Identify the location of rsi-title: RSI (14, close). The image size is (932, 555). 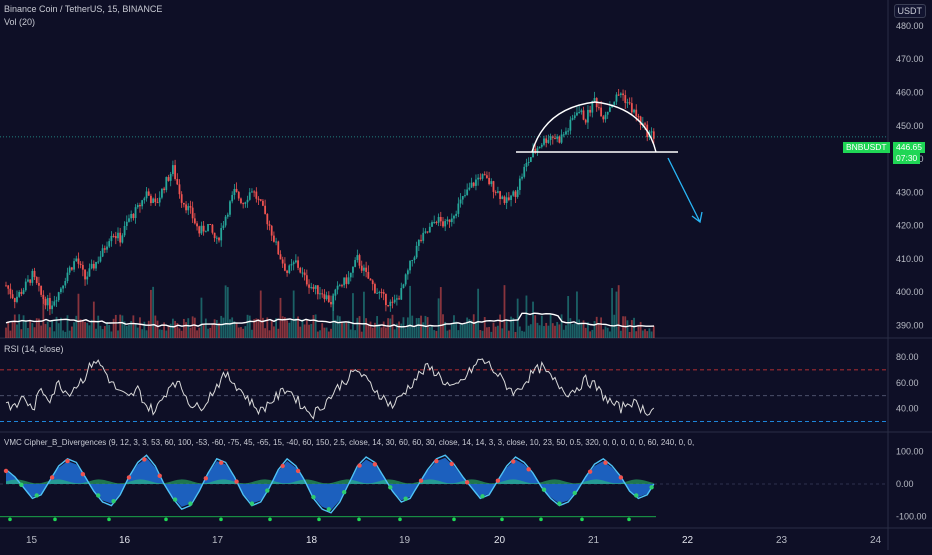
(34, 349).